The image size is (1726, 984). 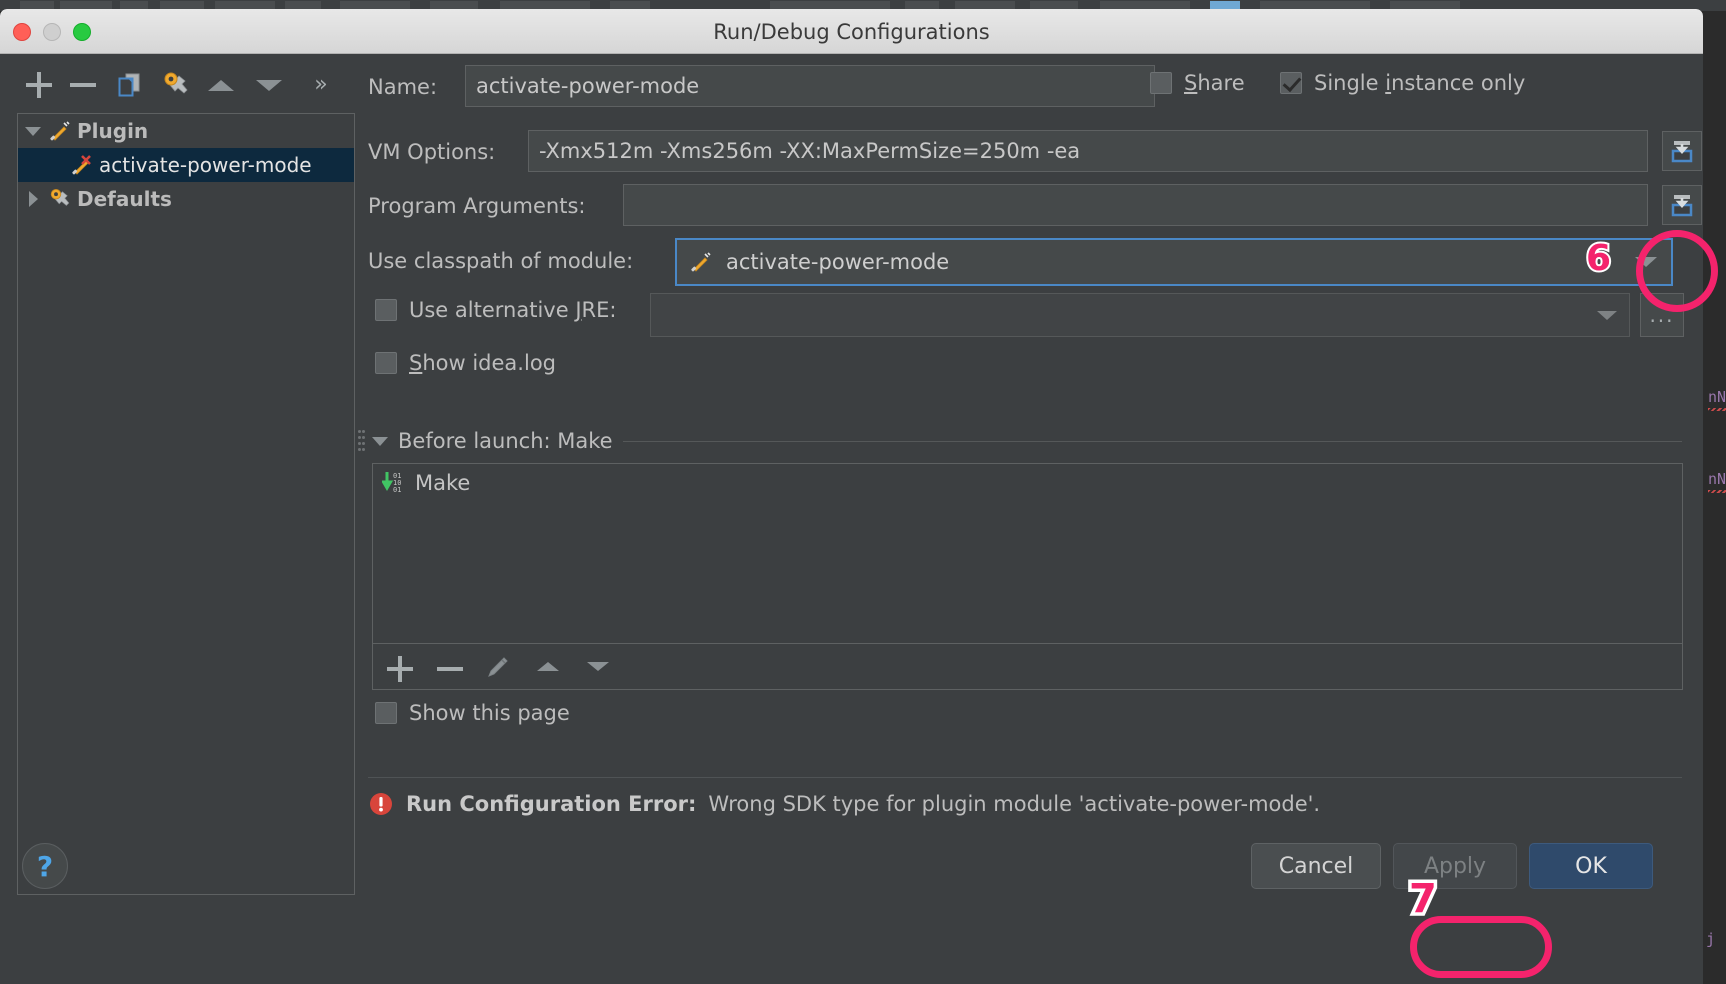 I want to click on add-configuration-button, so click(x=39, y=85).